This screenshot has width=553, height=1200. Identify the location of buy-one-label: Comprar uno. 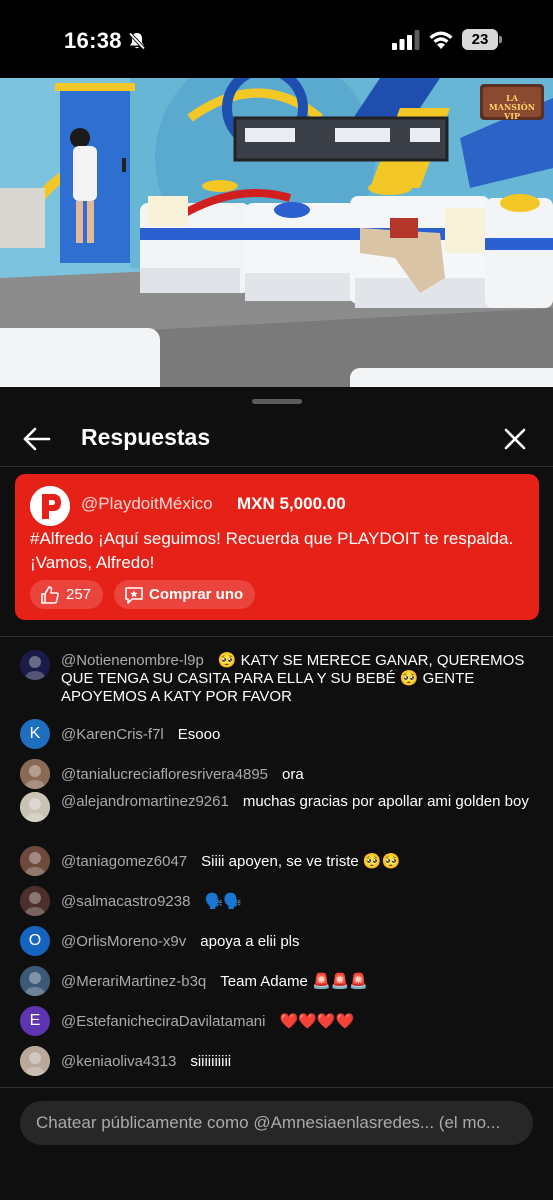
(196, 594).